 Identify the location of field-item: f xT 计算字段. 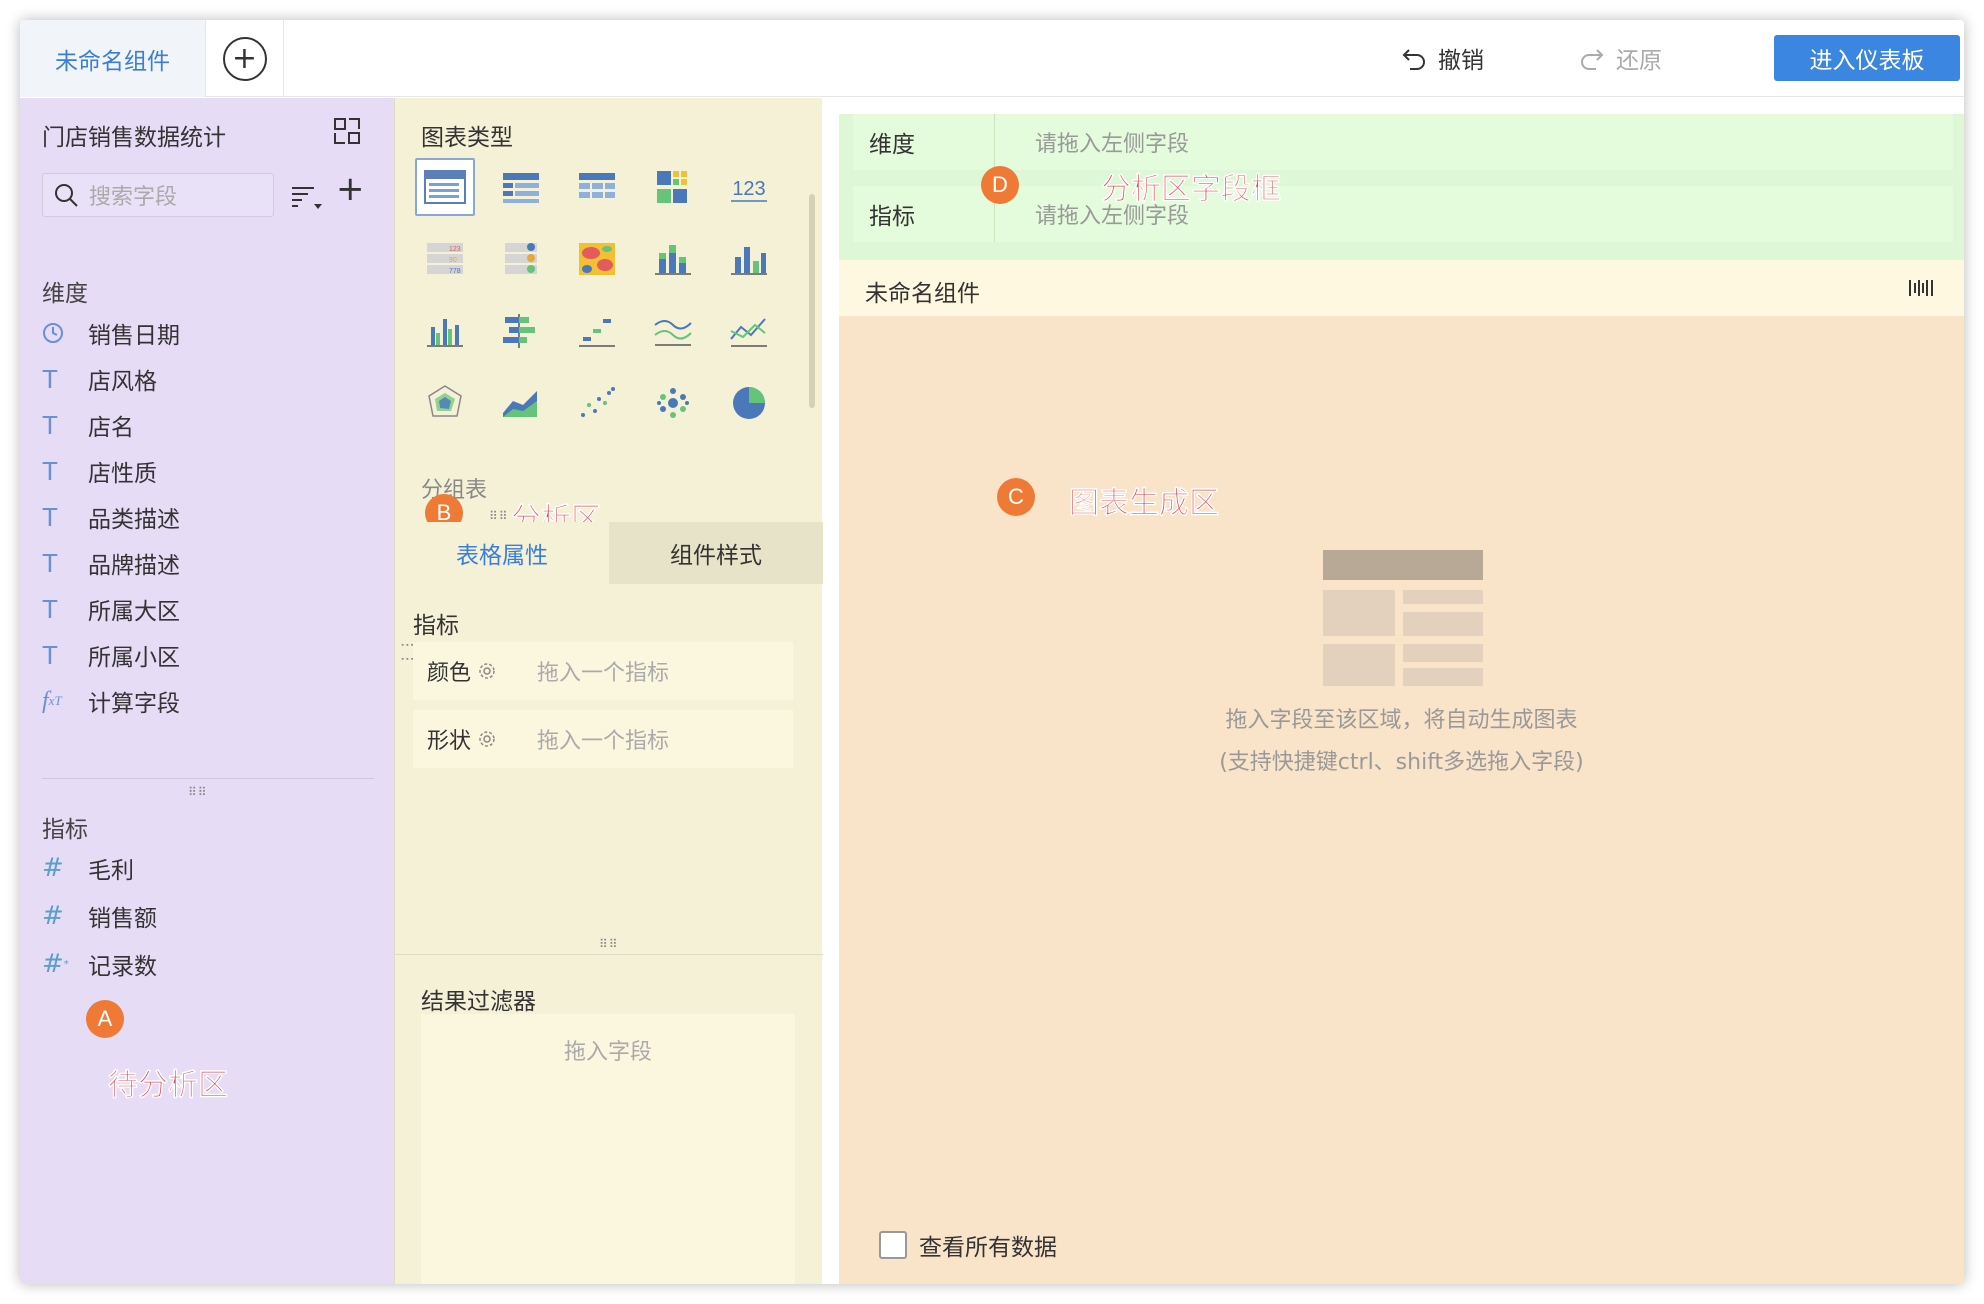
(111, 701).